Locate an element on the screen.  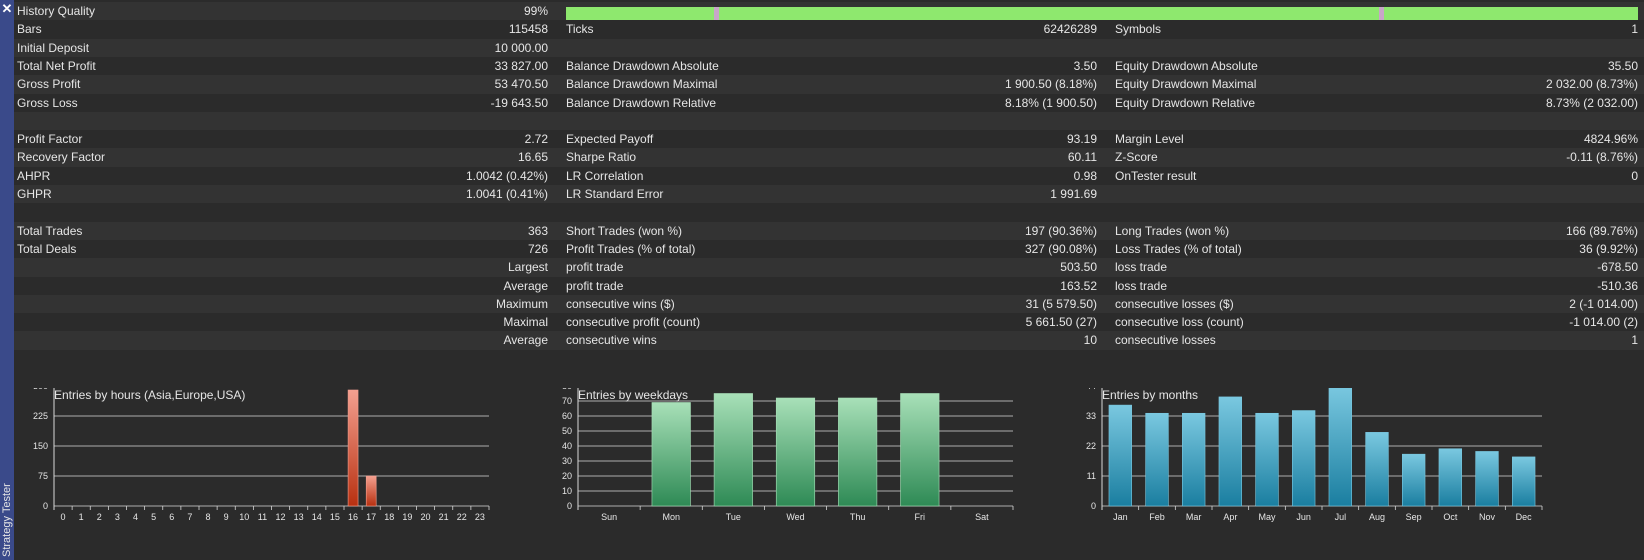
metric-label: Balance Drawdown Absolute is located at coordinates (642, 65).